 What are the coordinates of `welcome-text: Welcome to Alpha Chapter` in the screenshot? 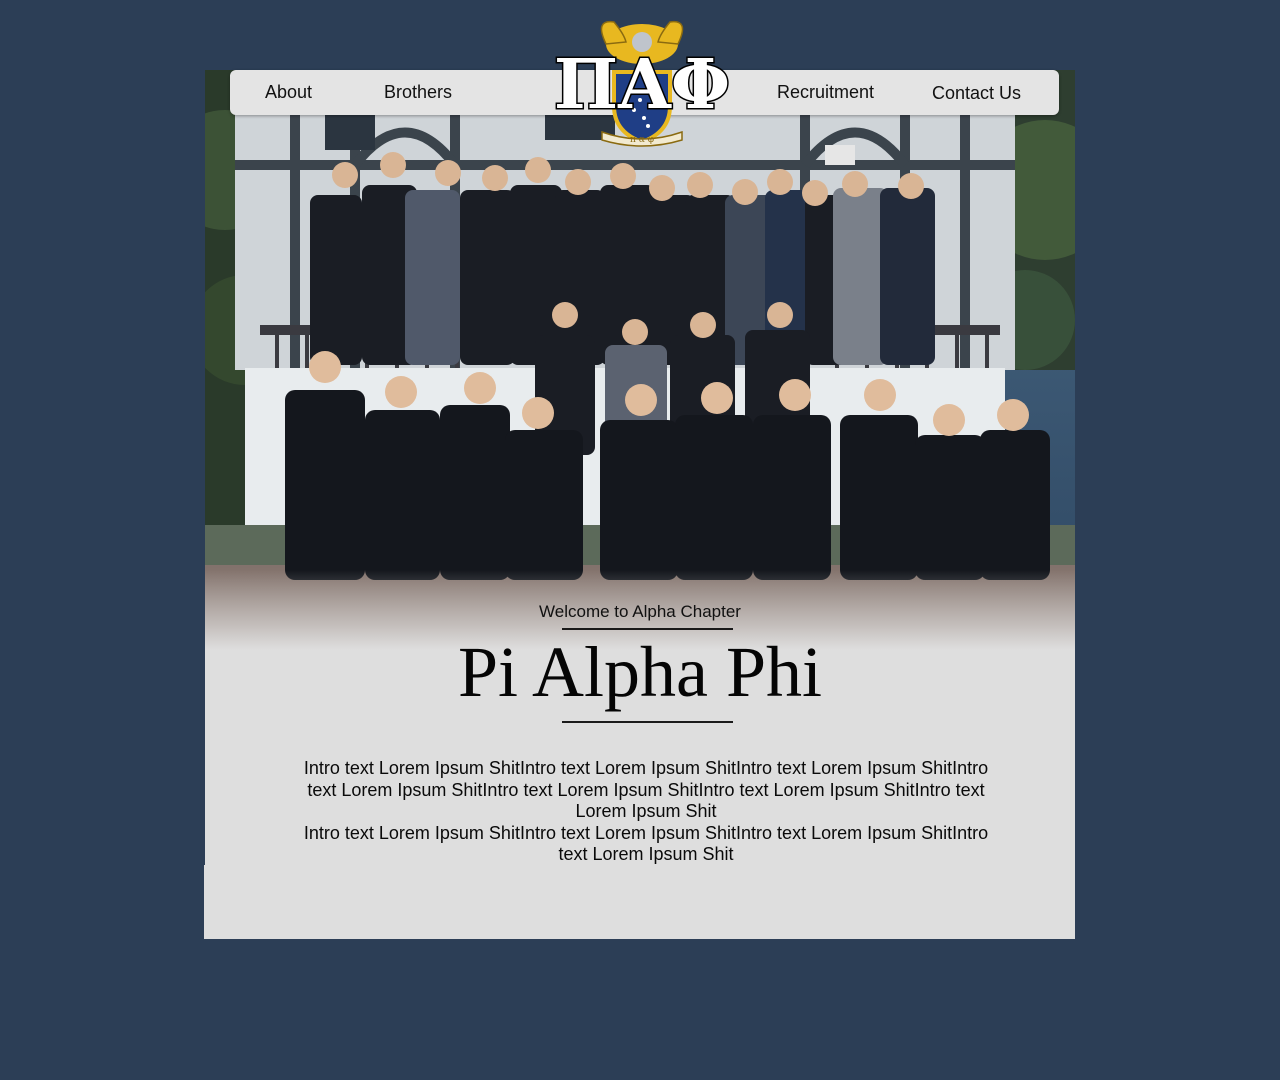 It's located at (640, 611).